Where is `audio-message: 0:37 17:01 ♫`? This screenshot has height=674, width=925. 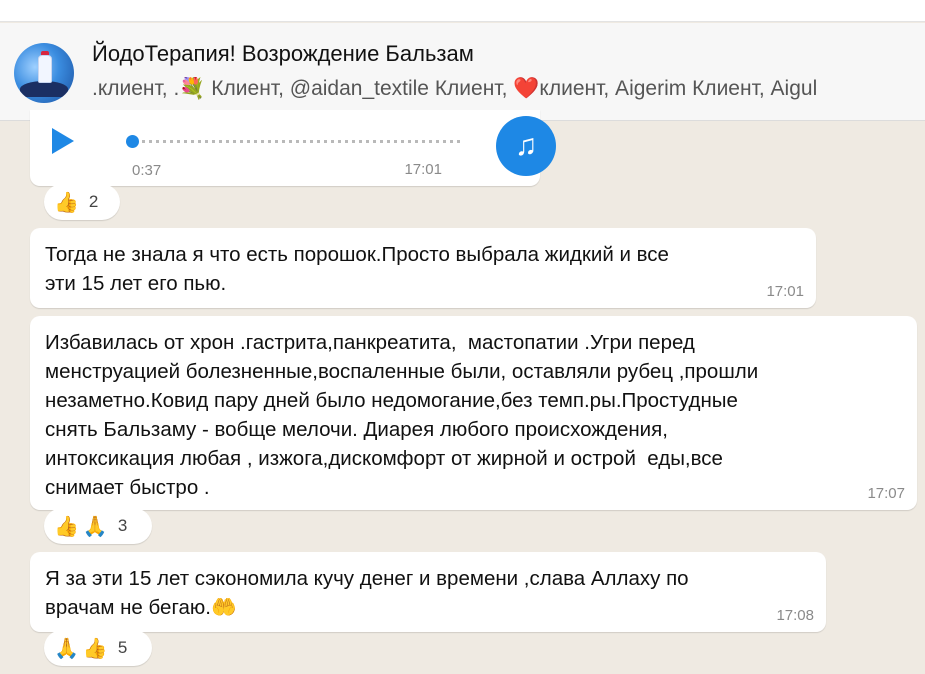 audio-message: 0:37 17:01 ♫ is located at coordinates (293, 148).